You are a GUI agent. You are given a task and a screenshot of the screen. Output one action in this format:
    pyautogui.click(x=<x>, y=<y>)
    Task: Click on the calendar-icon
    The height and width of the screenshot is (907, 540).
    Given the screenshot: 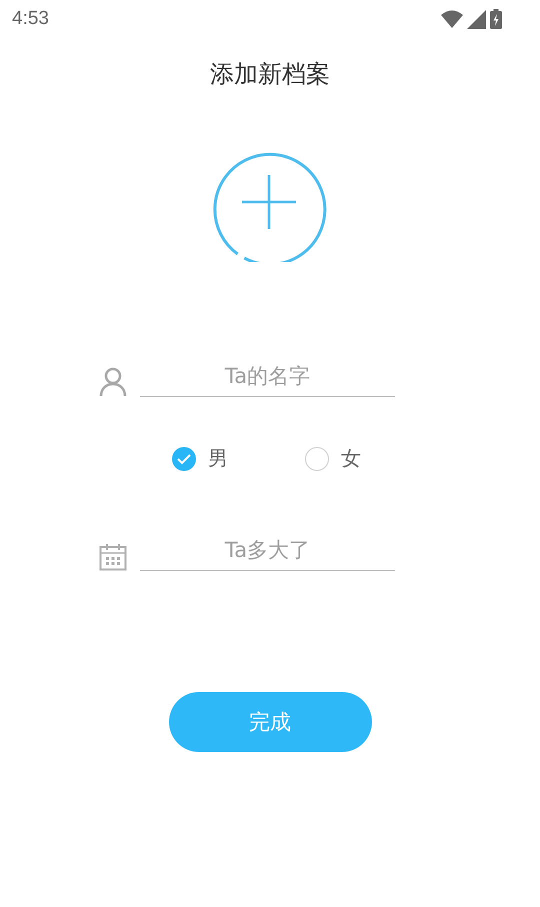 What is the action you would take?
    pyautogui.click(x=113, y=557)
    